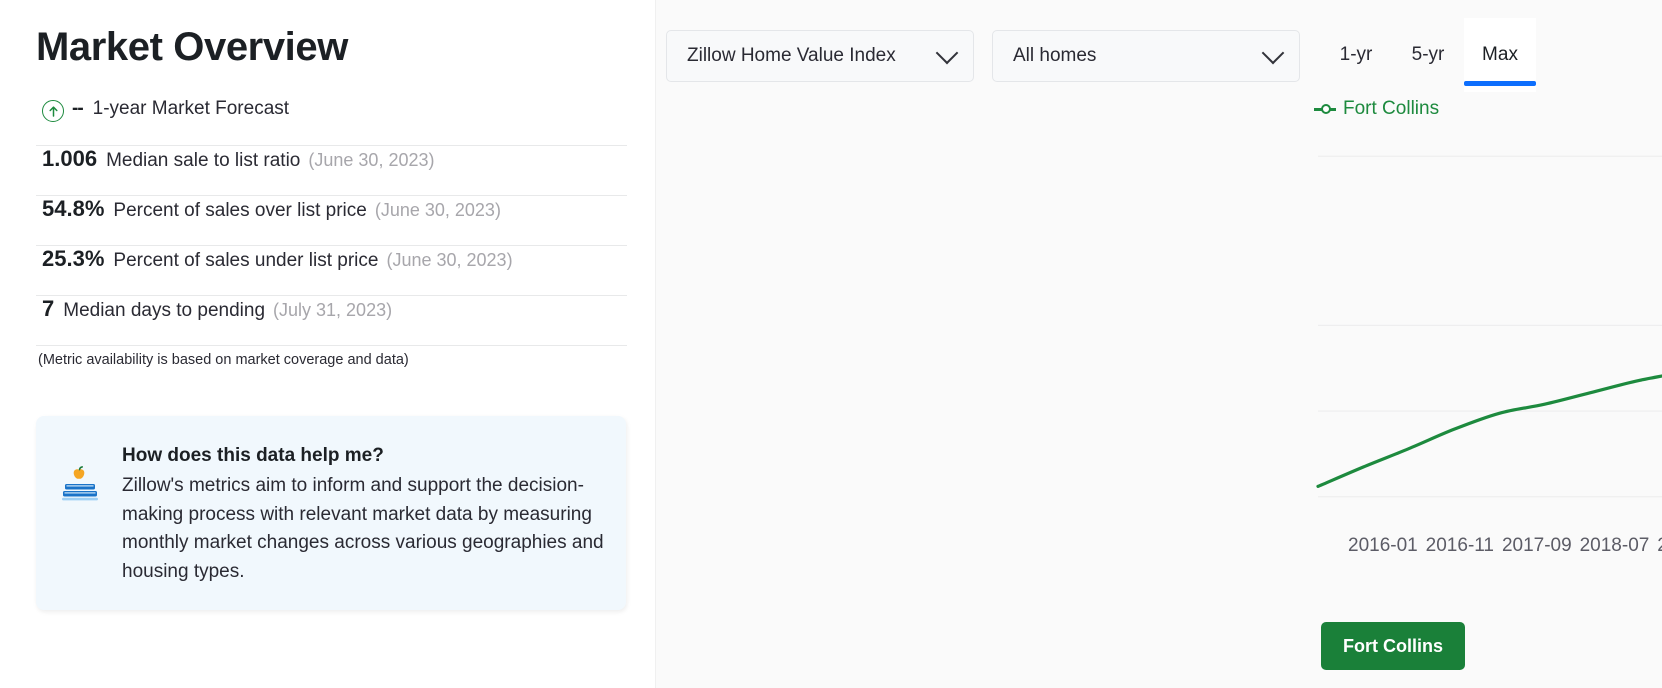 This screenshot has height=688, width=1662. I want to click on metric-label: Percent of sales over list price, so click(240, 210).